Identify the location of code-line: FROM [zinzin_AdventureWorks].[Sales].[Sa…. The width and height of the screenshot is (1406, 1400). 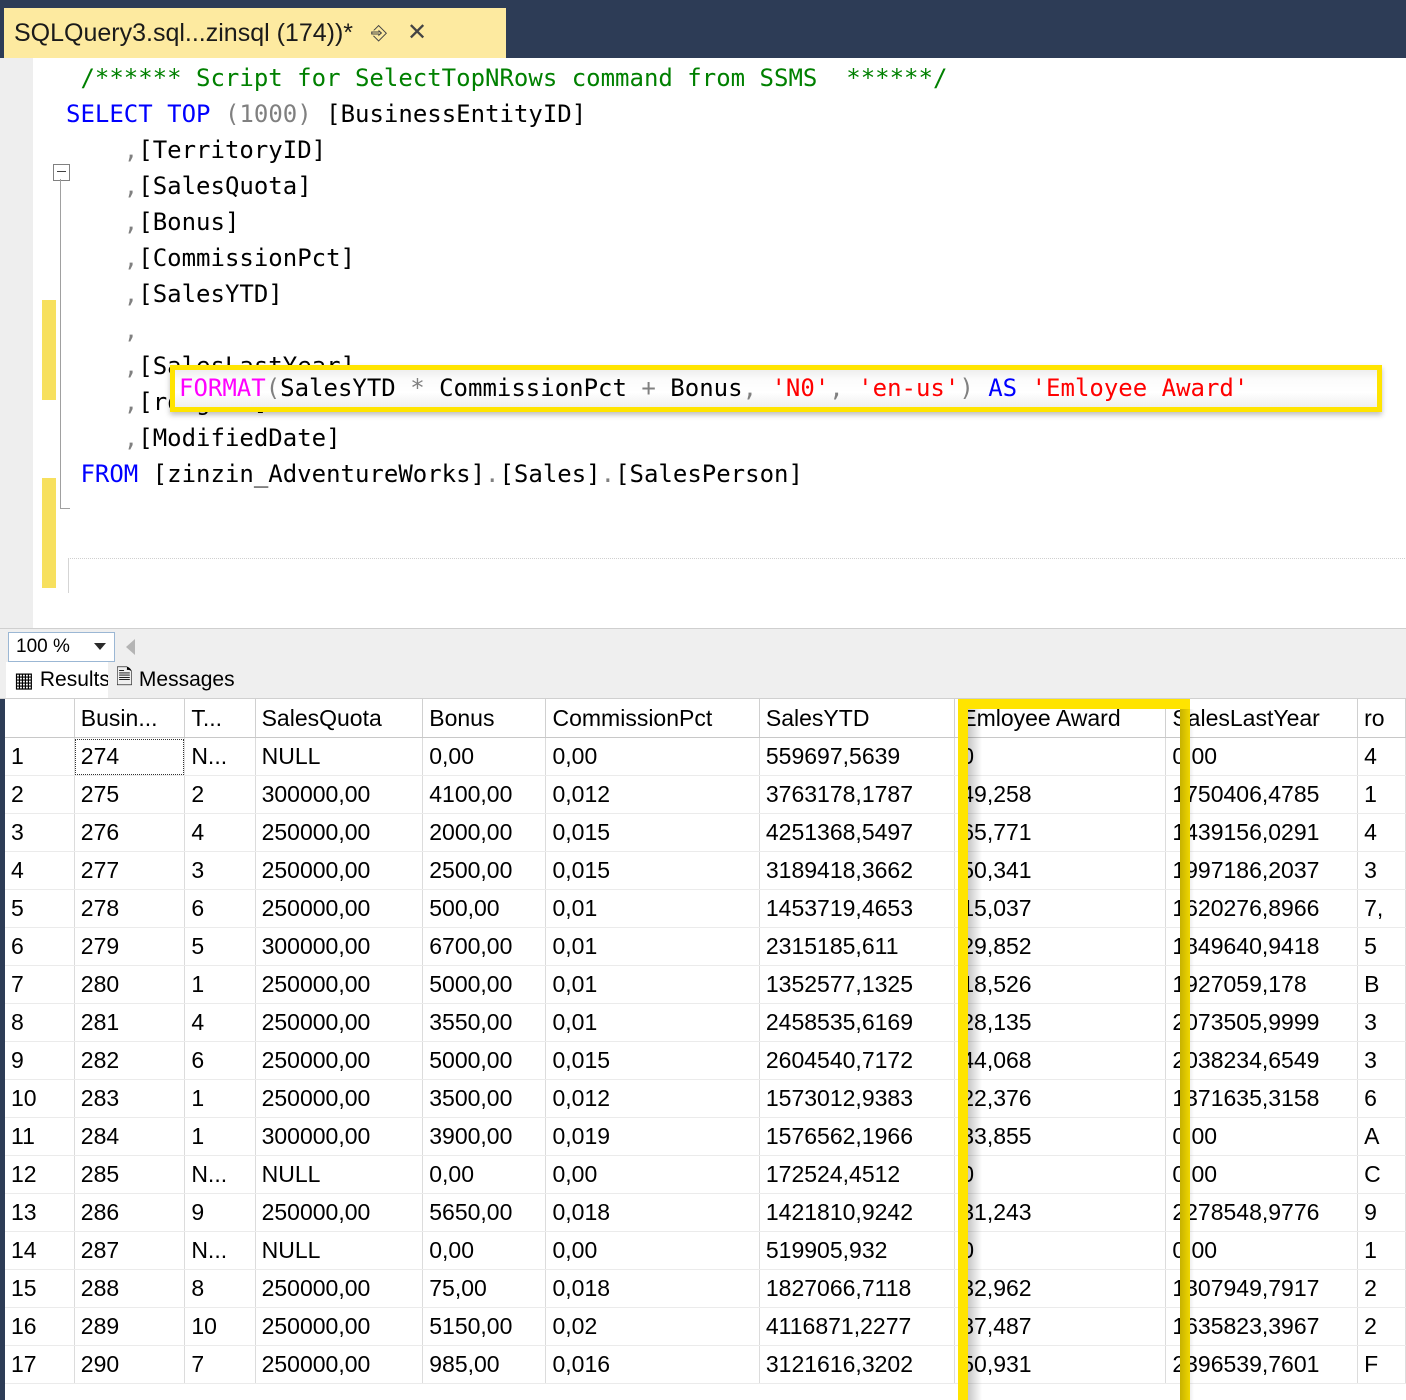
(441, 474).